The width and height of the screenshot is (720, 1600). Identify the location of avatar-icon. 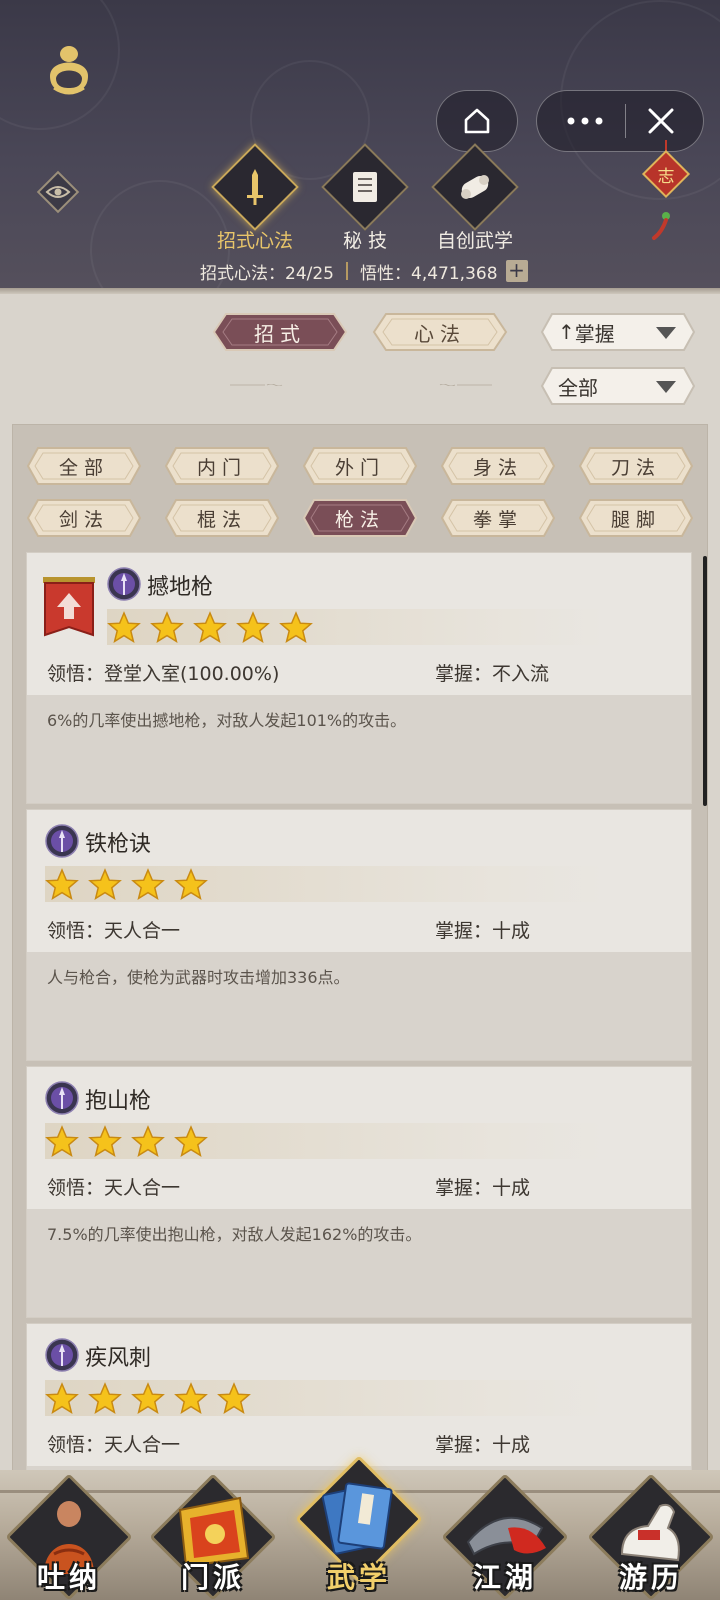
(69, 70).